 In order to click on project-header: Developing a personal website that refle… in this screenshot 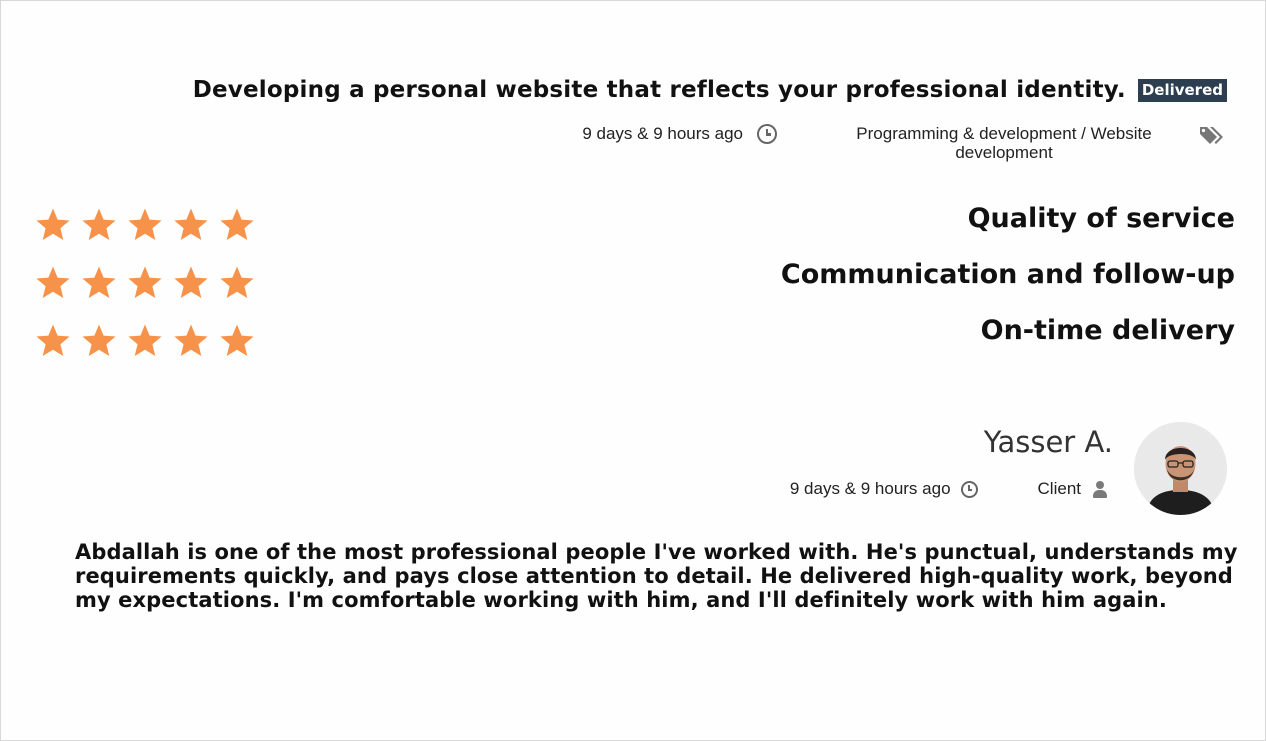, I will do `click(710, 90)`.